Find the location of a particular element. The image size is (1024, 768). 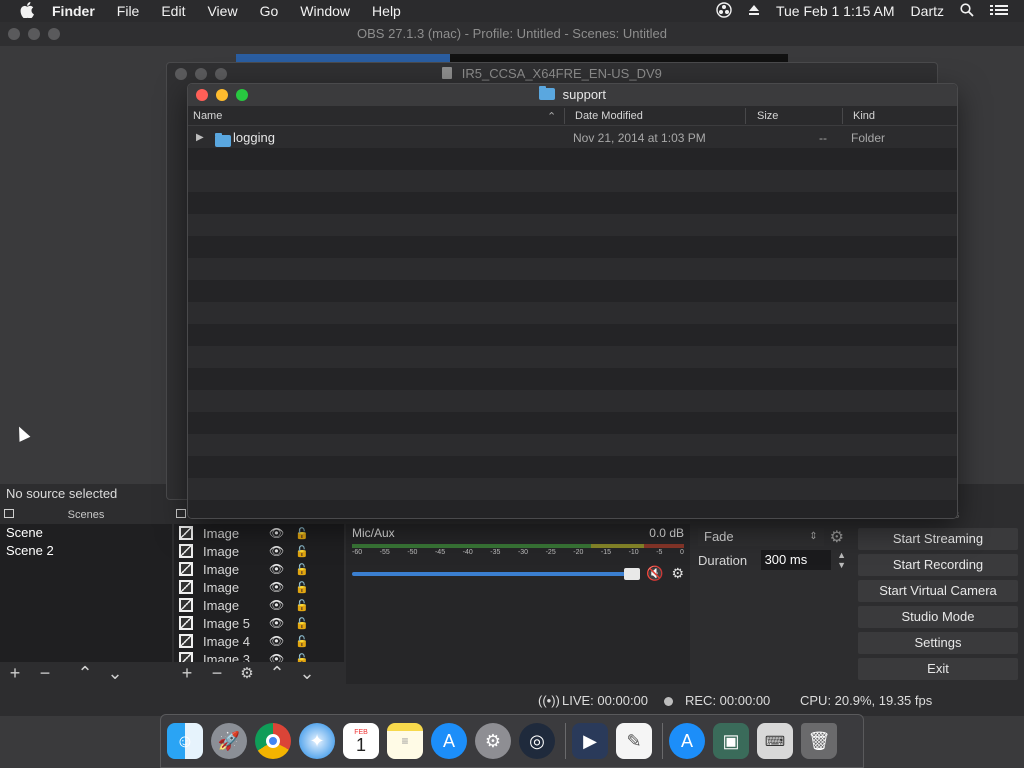

move-scene-up-button: ⌃ is located at coordinates (85, 673).